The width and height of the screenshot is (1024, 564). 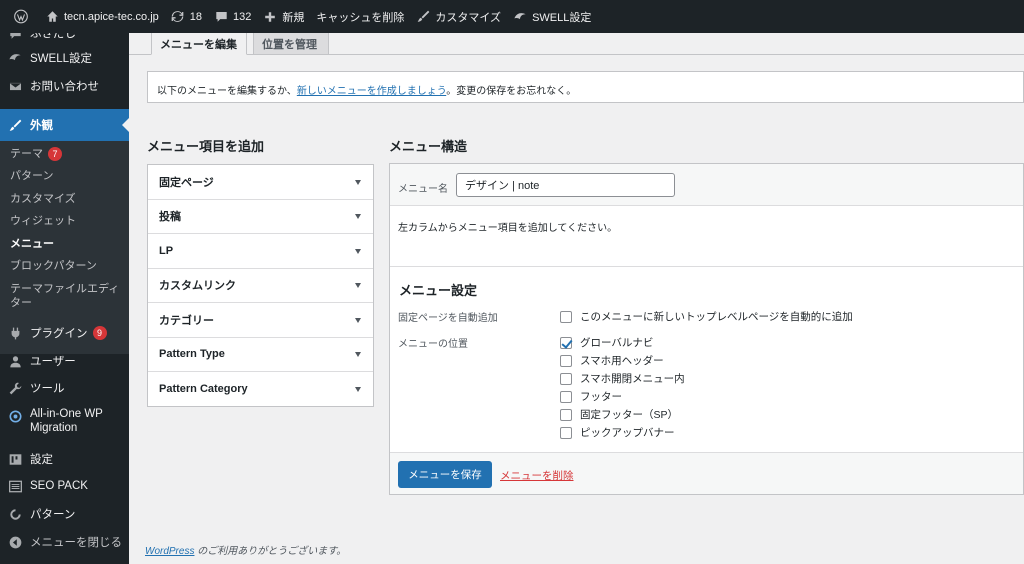 What do you see at coordinates (260, 251) in the screenshot?
I see `accordion-lp: LP` at bounding box center [260, 251].